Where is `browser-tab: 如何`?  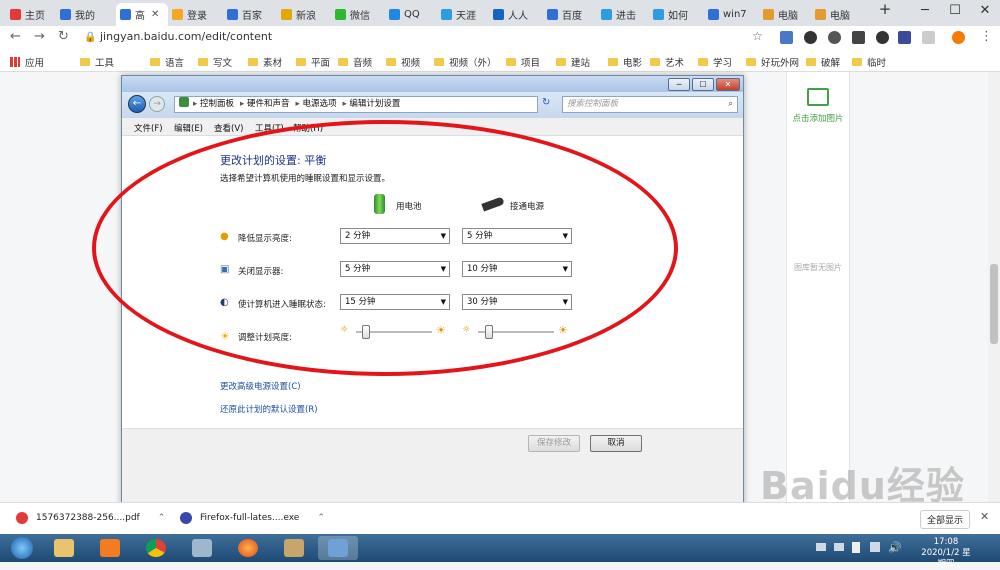
browser-tab: 如何 is located at coordinates (676, 14).